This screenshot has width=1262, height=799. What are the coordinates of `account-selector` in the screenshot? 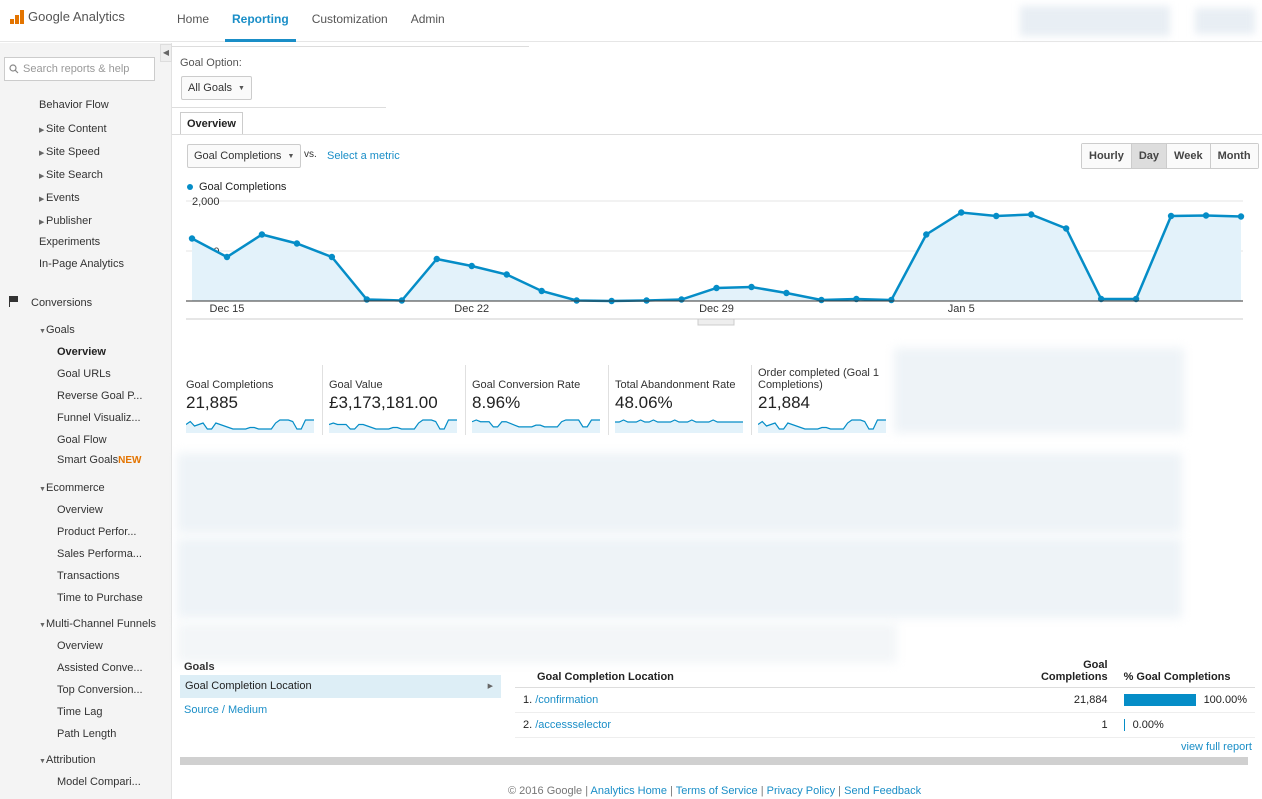 It's located at (1095, 21).